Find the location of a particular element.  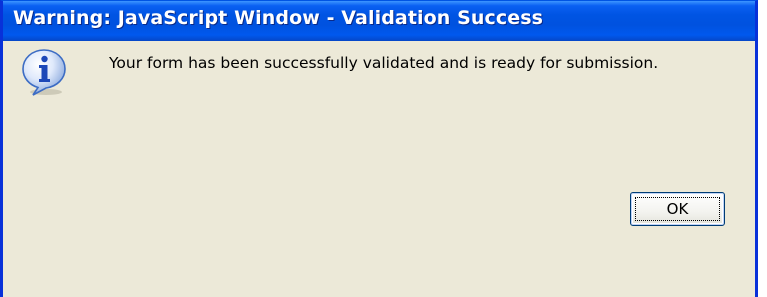

ok-button: OK is located at coordinates (677, 209).